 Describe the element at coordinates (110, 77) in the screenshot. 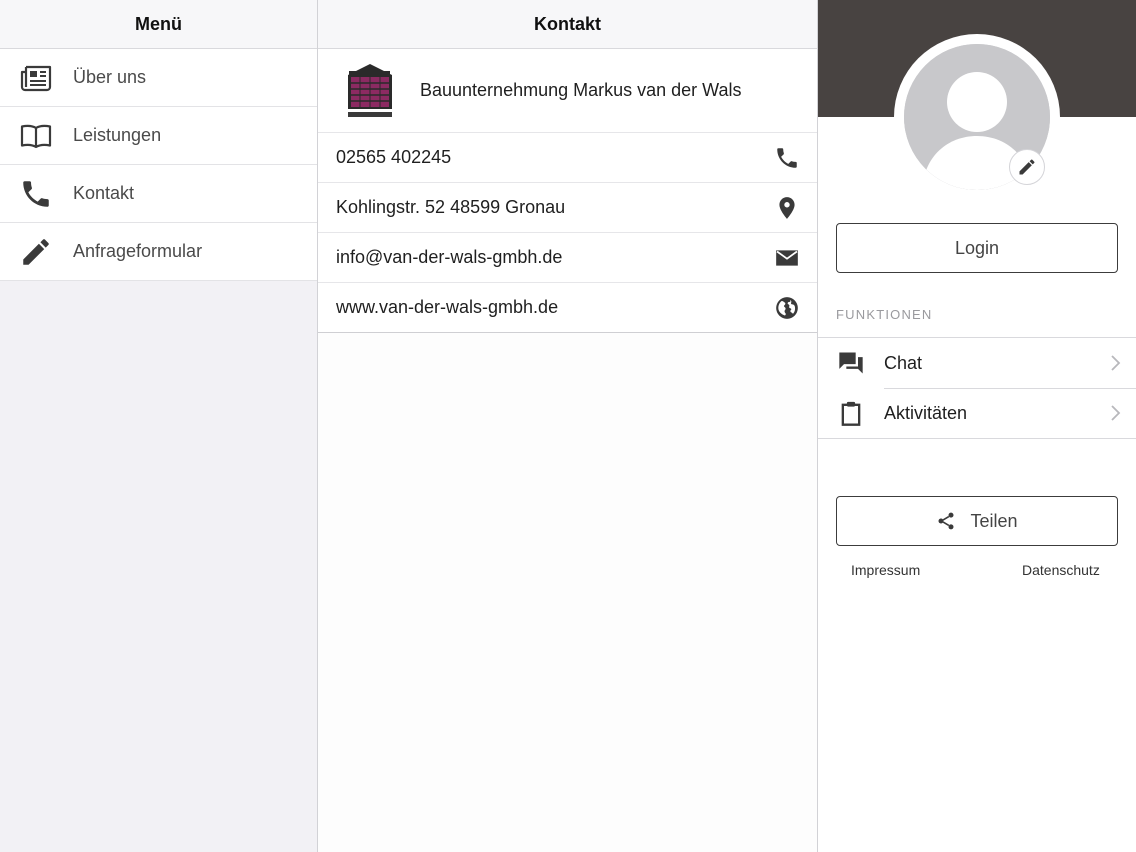

I see `menu-item-label: Über uns` at that location.